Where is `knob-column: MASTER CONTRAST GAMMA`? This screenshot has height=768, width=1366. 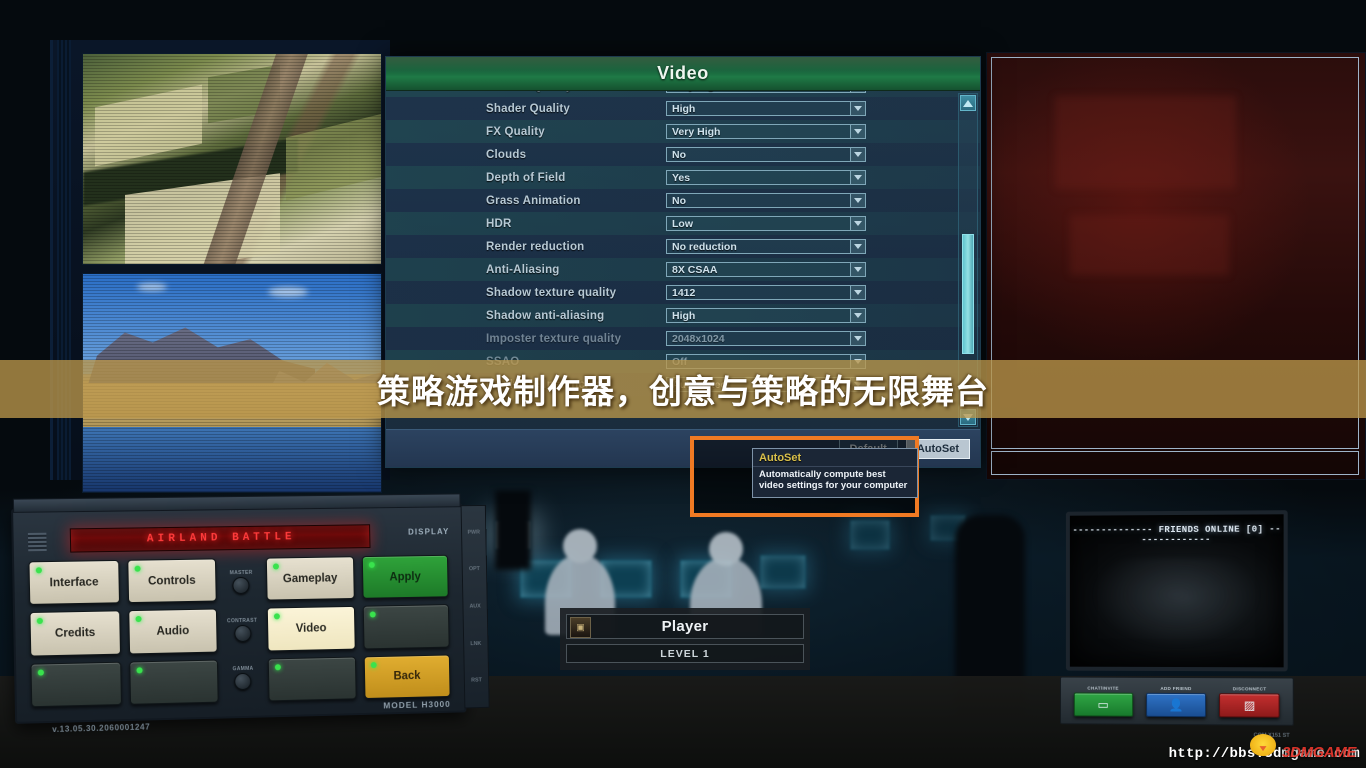 knob-column: MASTER CONTRAST GAMMA is located at coordinates (242, 630).